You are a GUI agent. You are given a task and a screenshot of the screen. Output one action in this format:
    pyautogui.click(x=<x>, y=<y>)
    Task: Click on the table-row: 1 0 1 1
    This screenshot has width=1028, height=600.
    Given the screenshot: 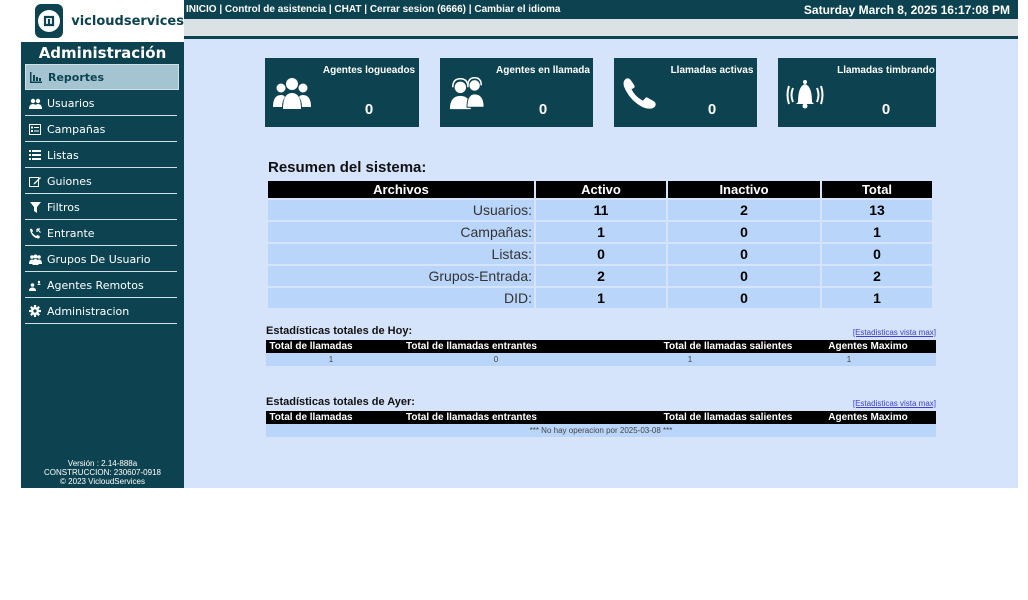 What is the action you would take?
    pyautogui.click(x=601, y=359)
    